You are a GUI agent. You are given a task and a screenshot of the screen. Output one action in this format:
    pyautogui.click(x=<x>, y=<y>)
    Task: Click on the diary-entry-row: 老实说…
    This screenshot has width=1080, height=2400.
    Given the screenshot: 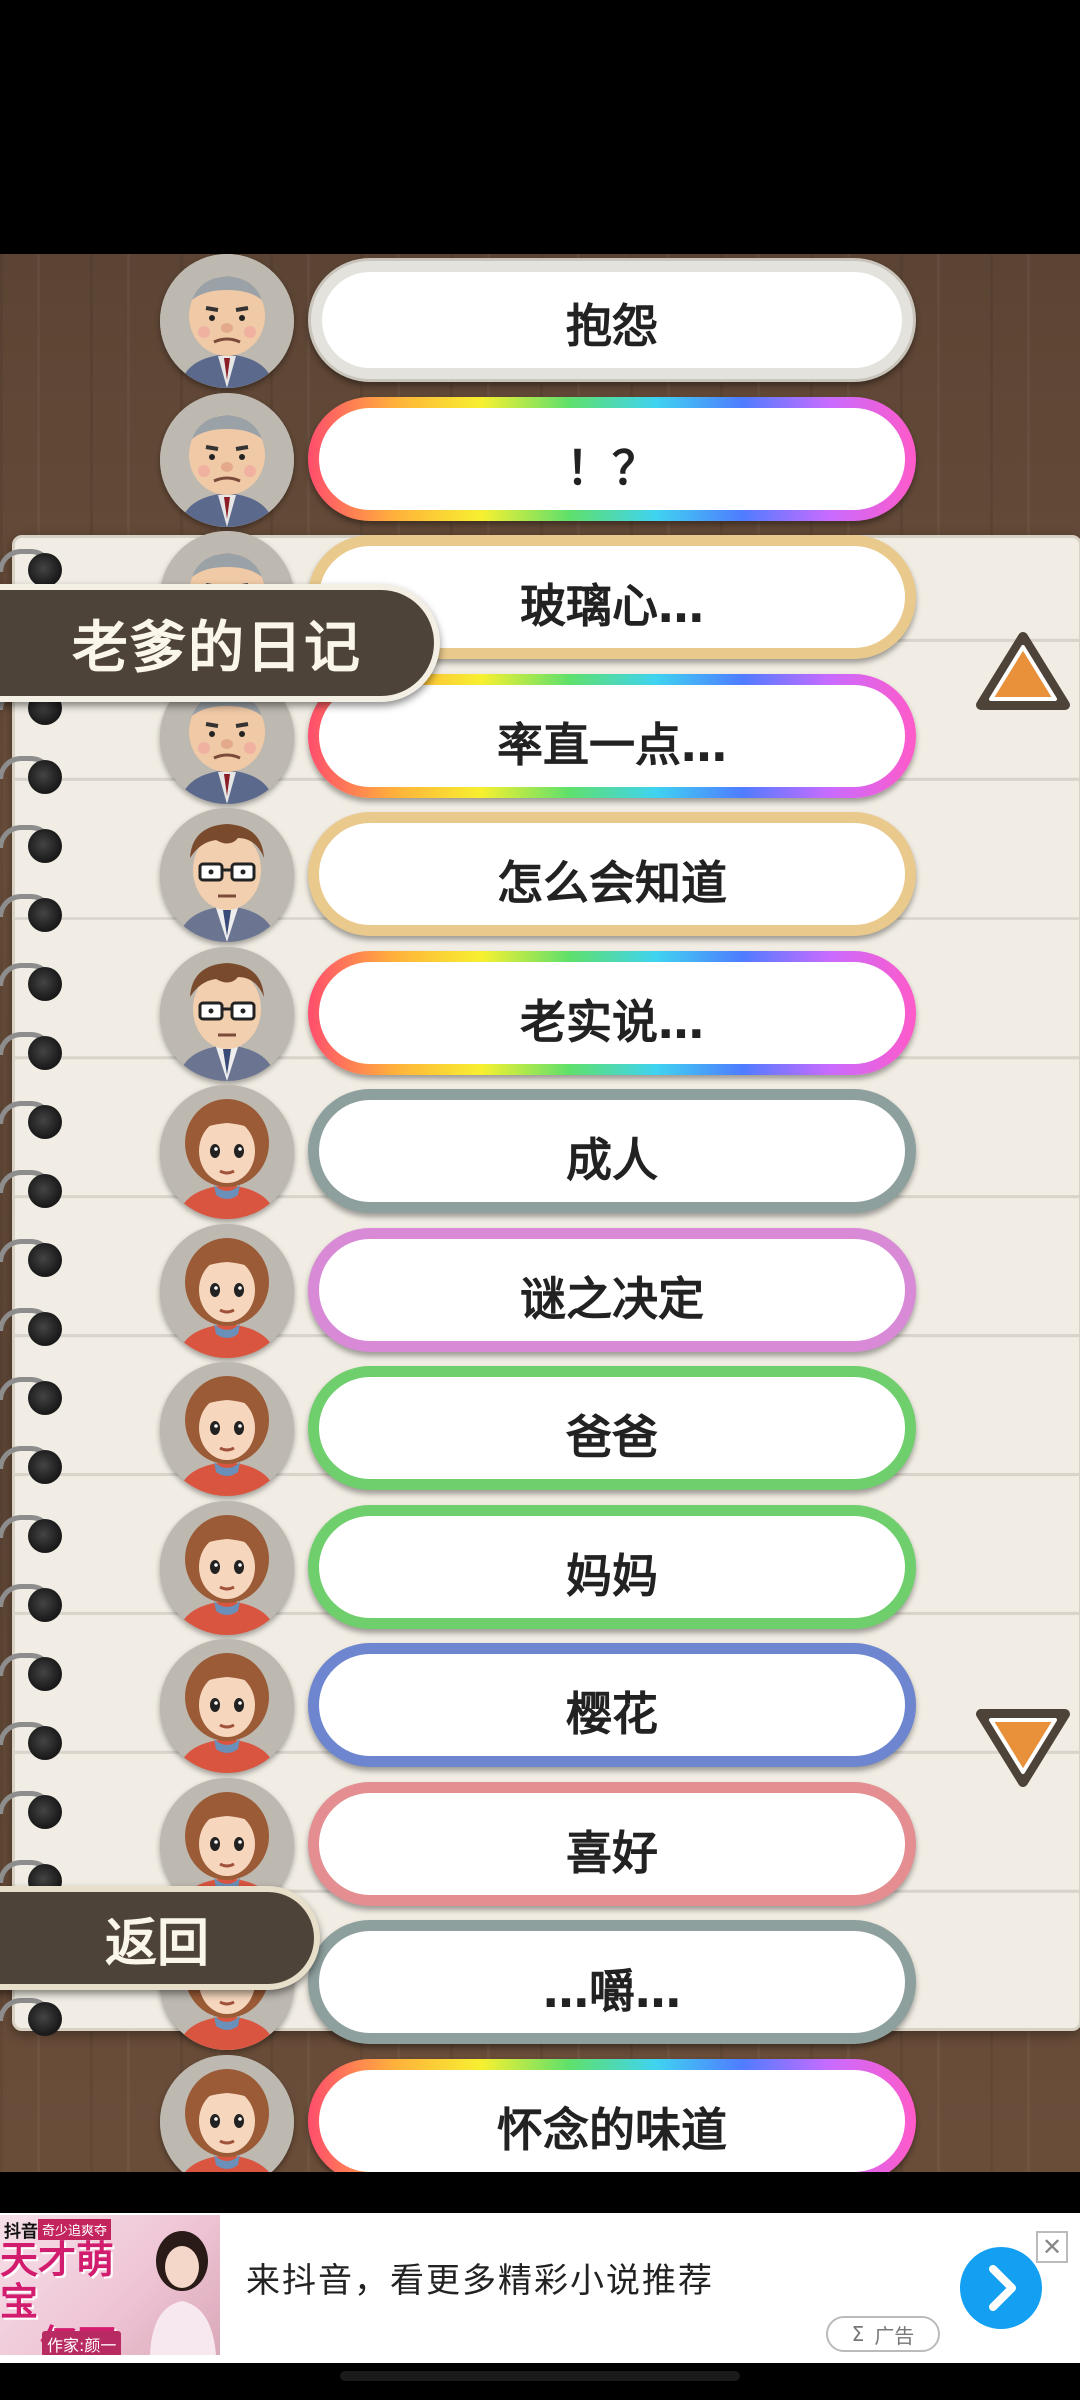 What is the action you would take?
    pyautogui.click(x=540, y=1014)
    